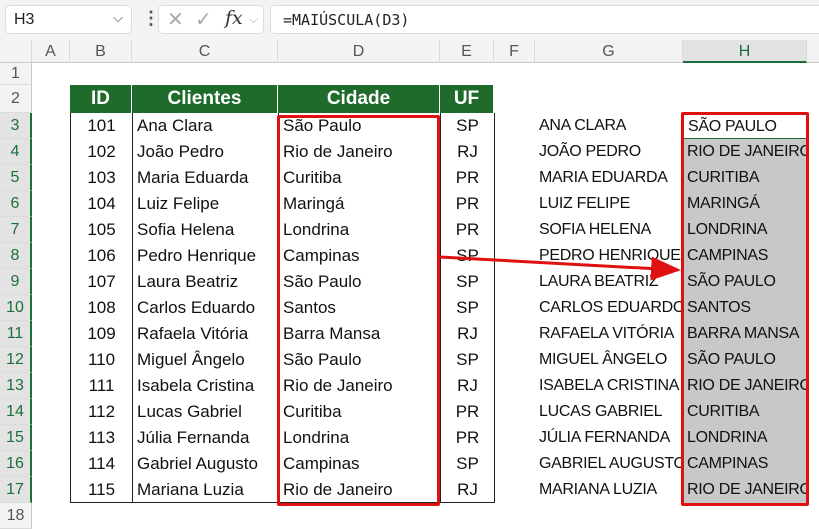  What do you see at coordinates (358, 310) in the screenshot?
I see `highlight-box-cidade` at bounding box center [358, 310].